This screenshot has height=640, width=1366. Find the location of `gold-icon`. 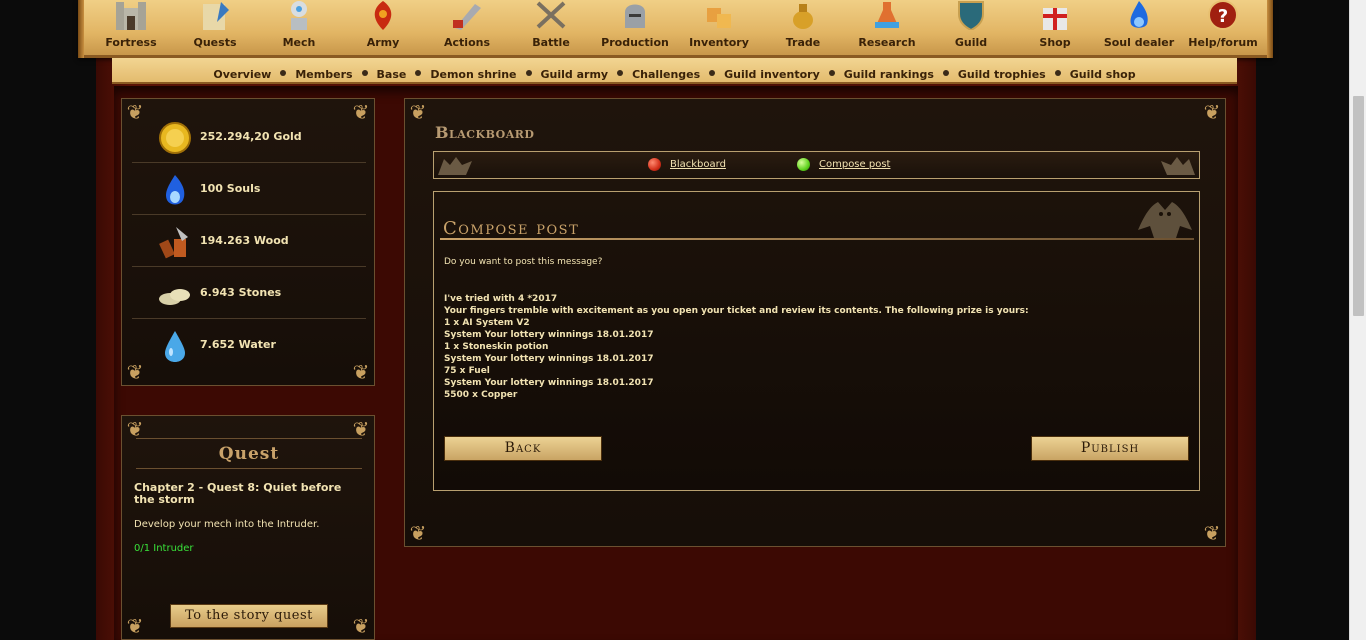

gold-icon is located at coordinates (175, 138).